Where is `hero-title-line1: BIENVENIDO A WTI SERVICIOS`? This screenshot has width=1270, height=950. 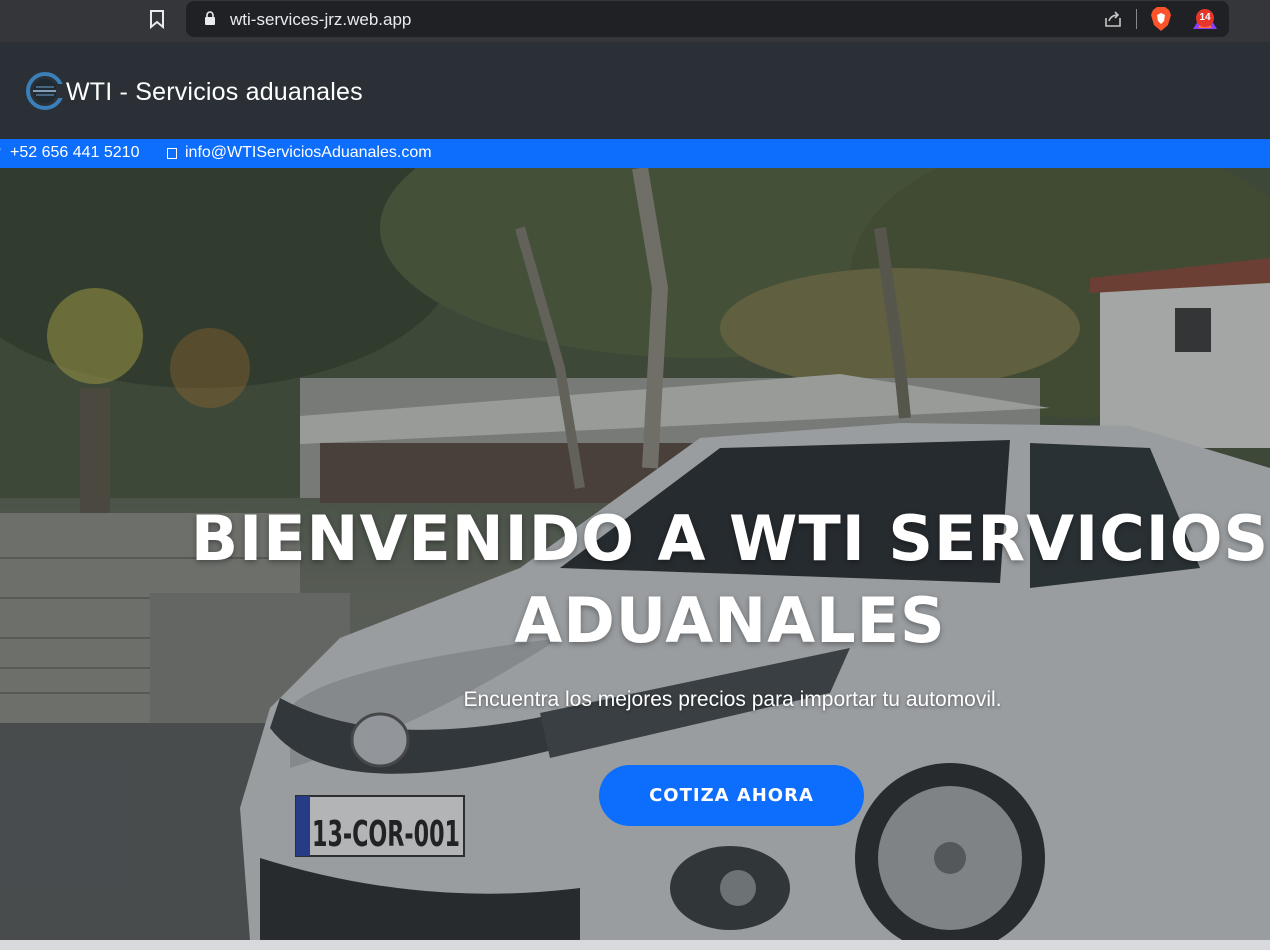 hero-title-line1: BIENVENIDO A WTI SERVICIOS is located at coordinates (730, 538).